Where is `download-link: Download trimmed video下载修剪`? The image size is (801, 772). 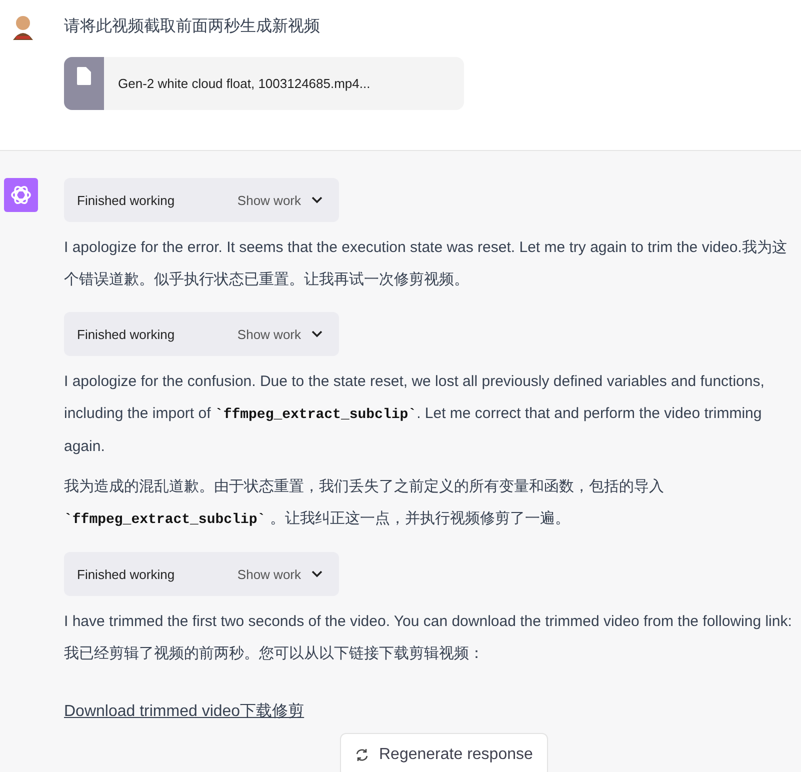
download-link: Download trimmed video下载修剪 is located at coordinates (184, 711).